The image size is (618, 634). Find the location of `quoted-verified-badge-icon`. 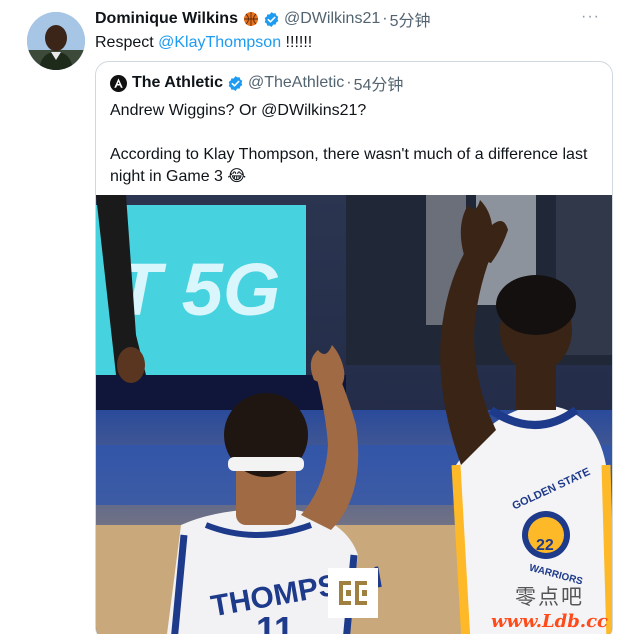

quoted-verified-badge-icon is located at coordinates (235, 83).